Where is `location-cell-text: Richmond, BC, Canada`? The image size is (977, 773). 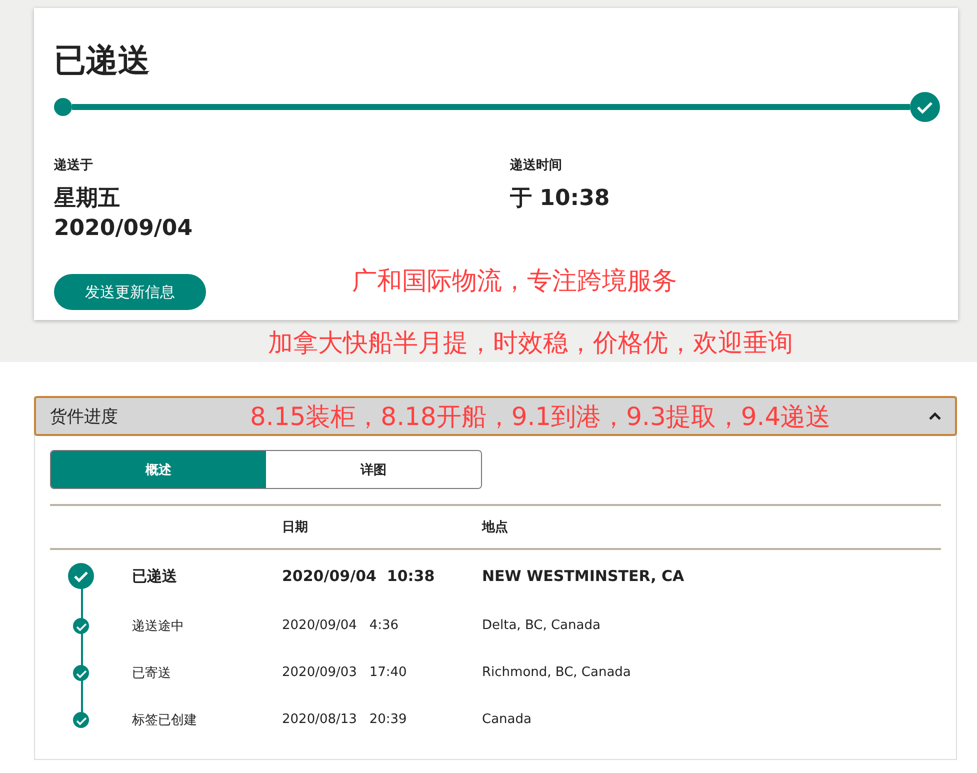 location-cell-text: Richmond, BC, Canada is located at coordinates (557, 672).